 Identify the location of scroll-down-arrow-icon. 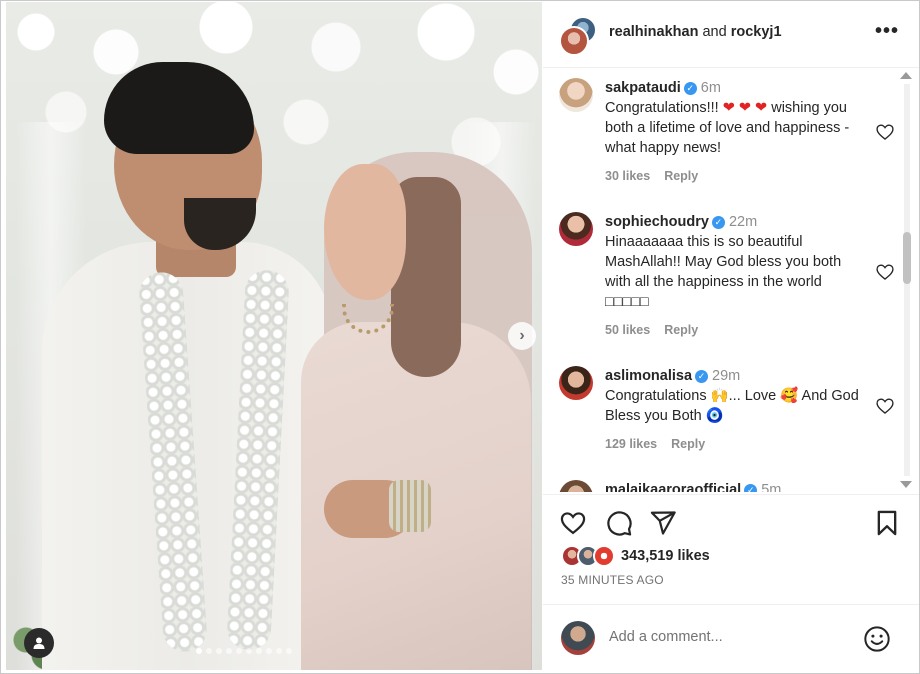
(906, 484).